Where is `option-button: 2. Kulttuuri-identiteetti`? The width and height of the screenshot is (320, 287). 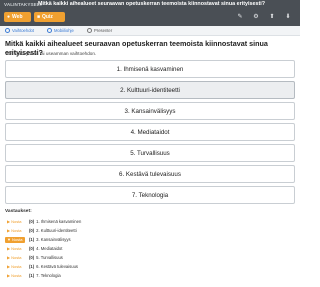 option-button: 2. Kulttuuri-identiteetti is located at coordinates (150, 90).